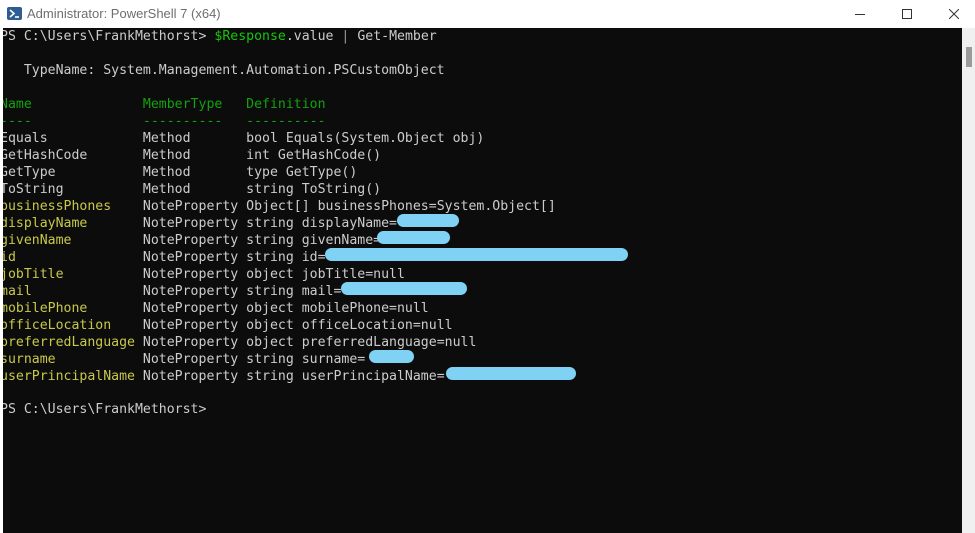 This screenshot has height=533, width=975. What do you see at coordinates (73, 308) in the screenshot?
I see `member-name: mobilePhone` at bounding box center [73, 308].